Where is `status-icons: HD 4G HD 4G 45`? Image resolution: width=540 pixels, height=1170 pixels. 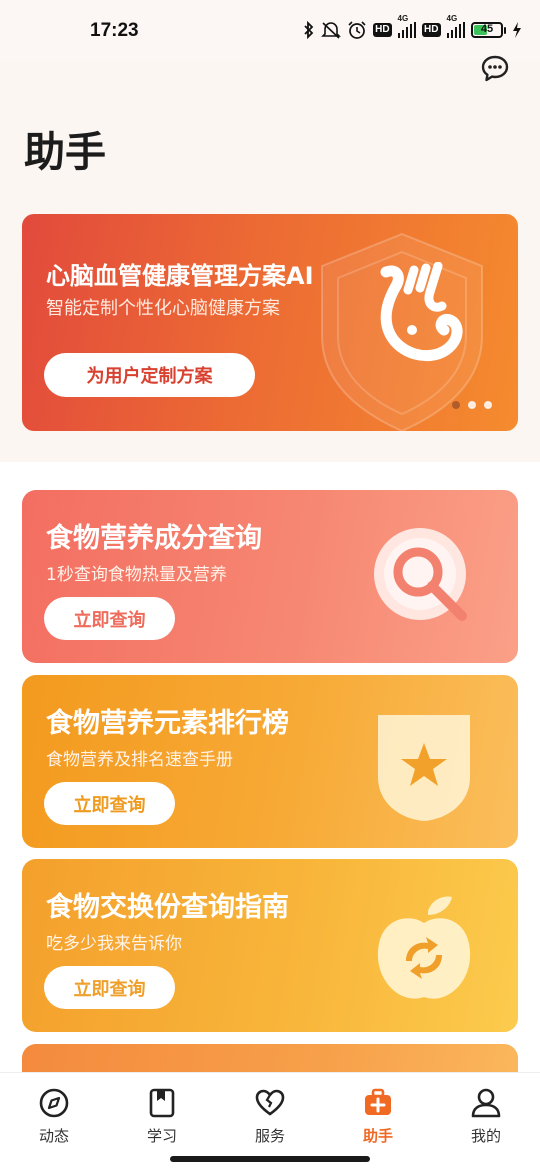
status-icons: HD 4G HD 4G 45 is located at coordinates (412, 27).